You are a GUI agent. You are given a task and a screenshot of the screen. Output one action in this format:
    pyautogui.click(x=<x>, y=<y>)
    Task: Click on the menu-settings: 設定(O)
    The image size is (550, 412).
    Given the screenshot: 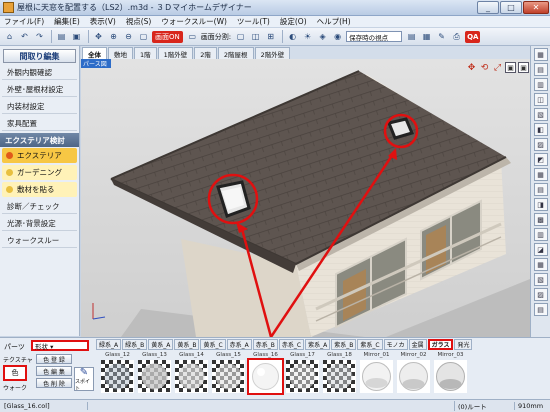 What is the action you would take?
    pyautogui.click(x=293, y=21)
    